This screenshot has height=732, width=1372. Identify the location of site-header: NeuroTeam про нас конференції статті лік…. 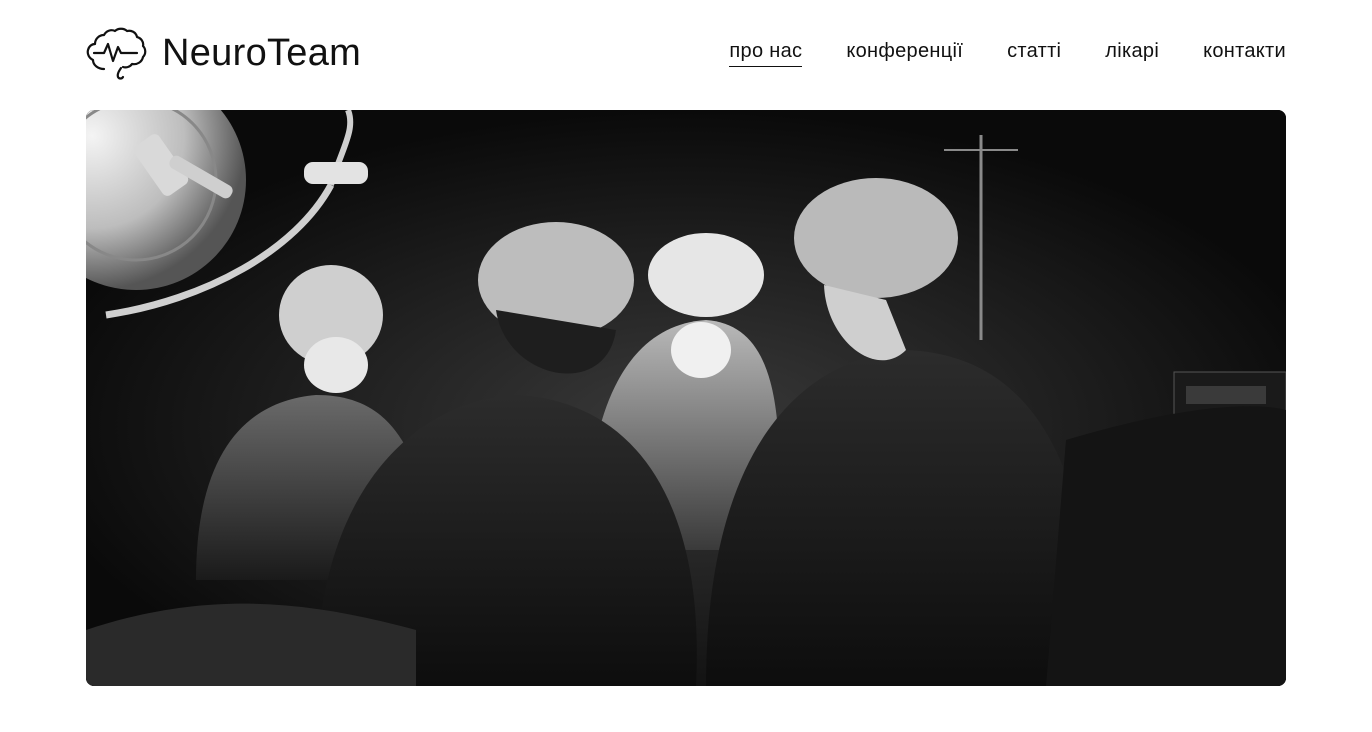
(686, 53).